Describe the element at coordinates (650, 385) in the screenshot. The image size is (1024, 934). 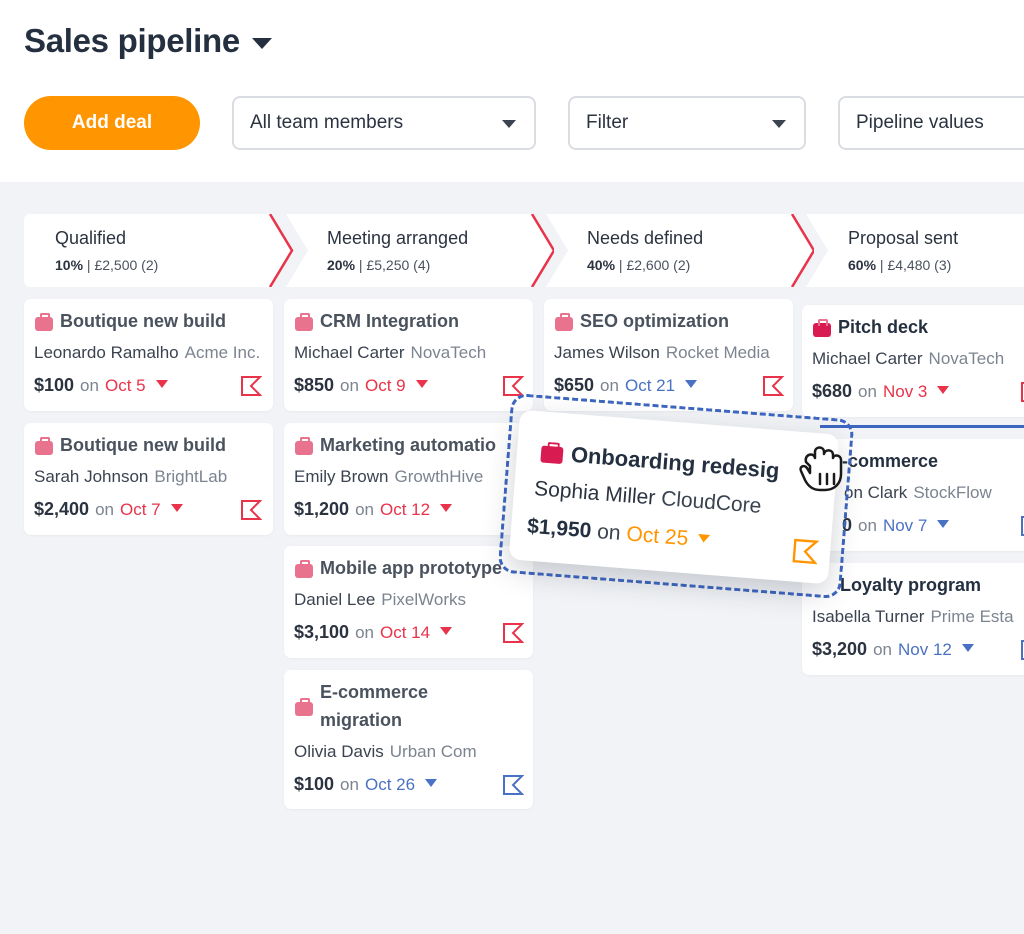
I see `deal-due-date: Oct 21` at that location.